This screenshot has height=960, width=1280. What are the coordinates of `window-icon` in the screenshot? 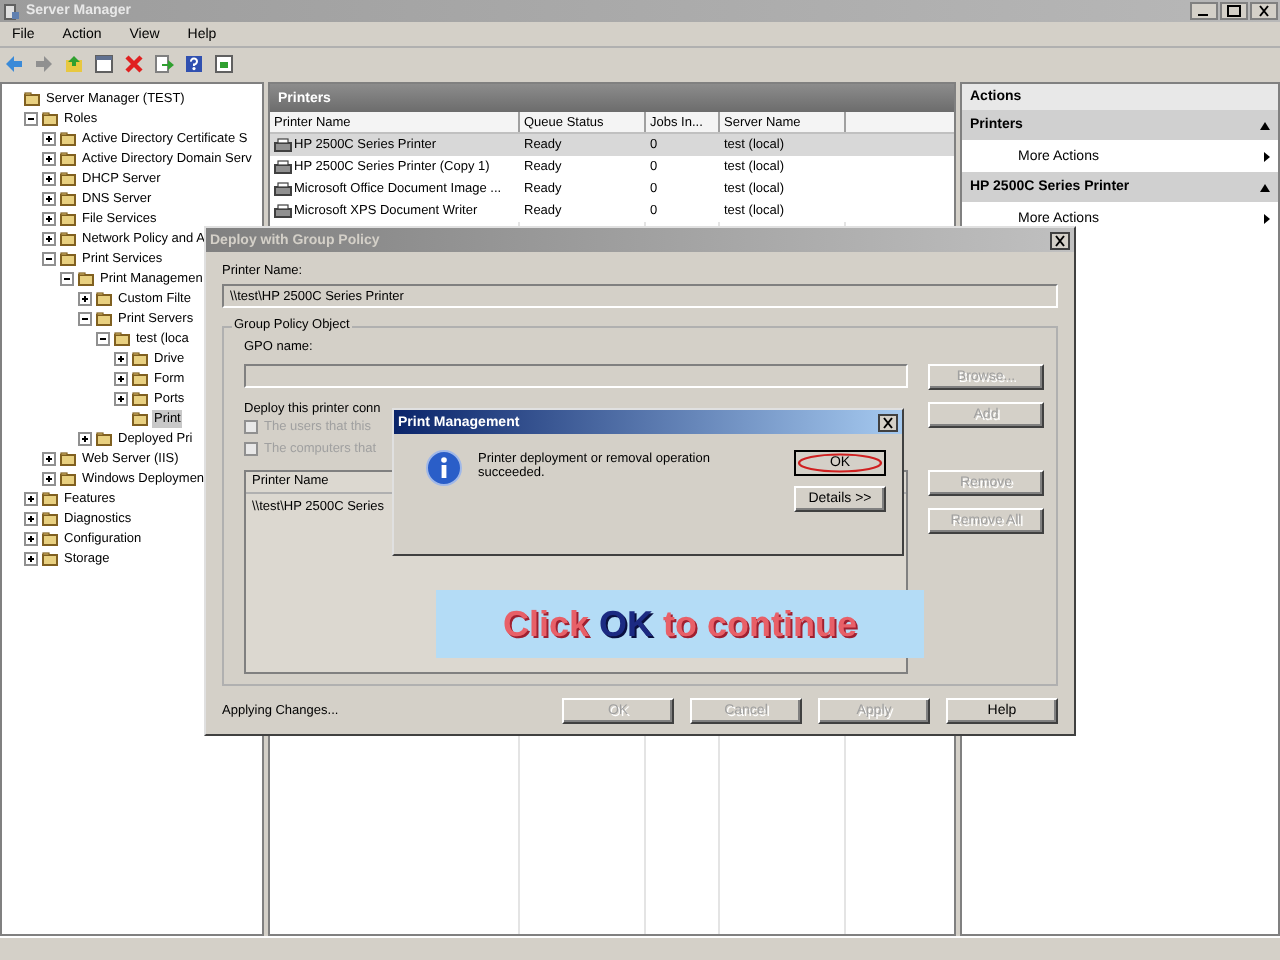 It's located at (224, 63).